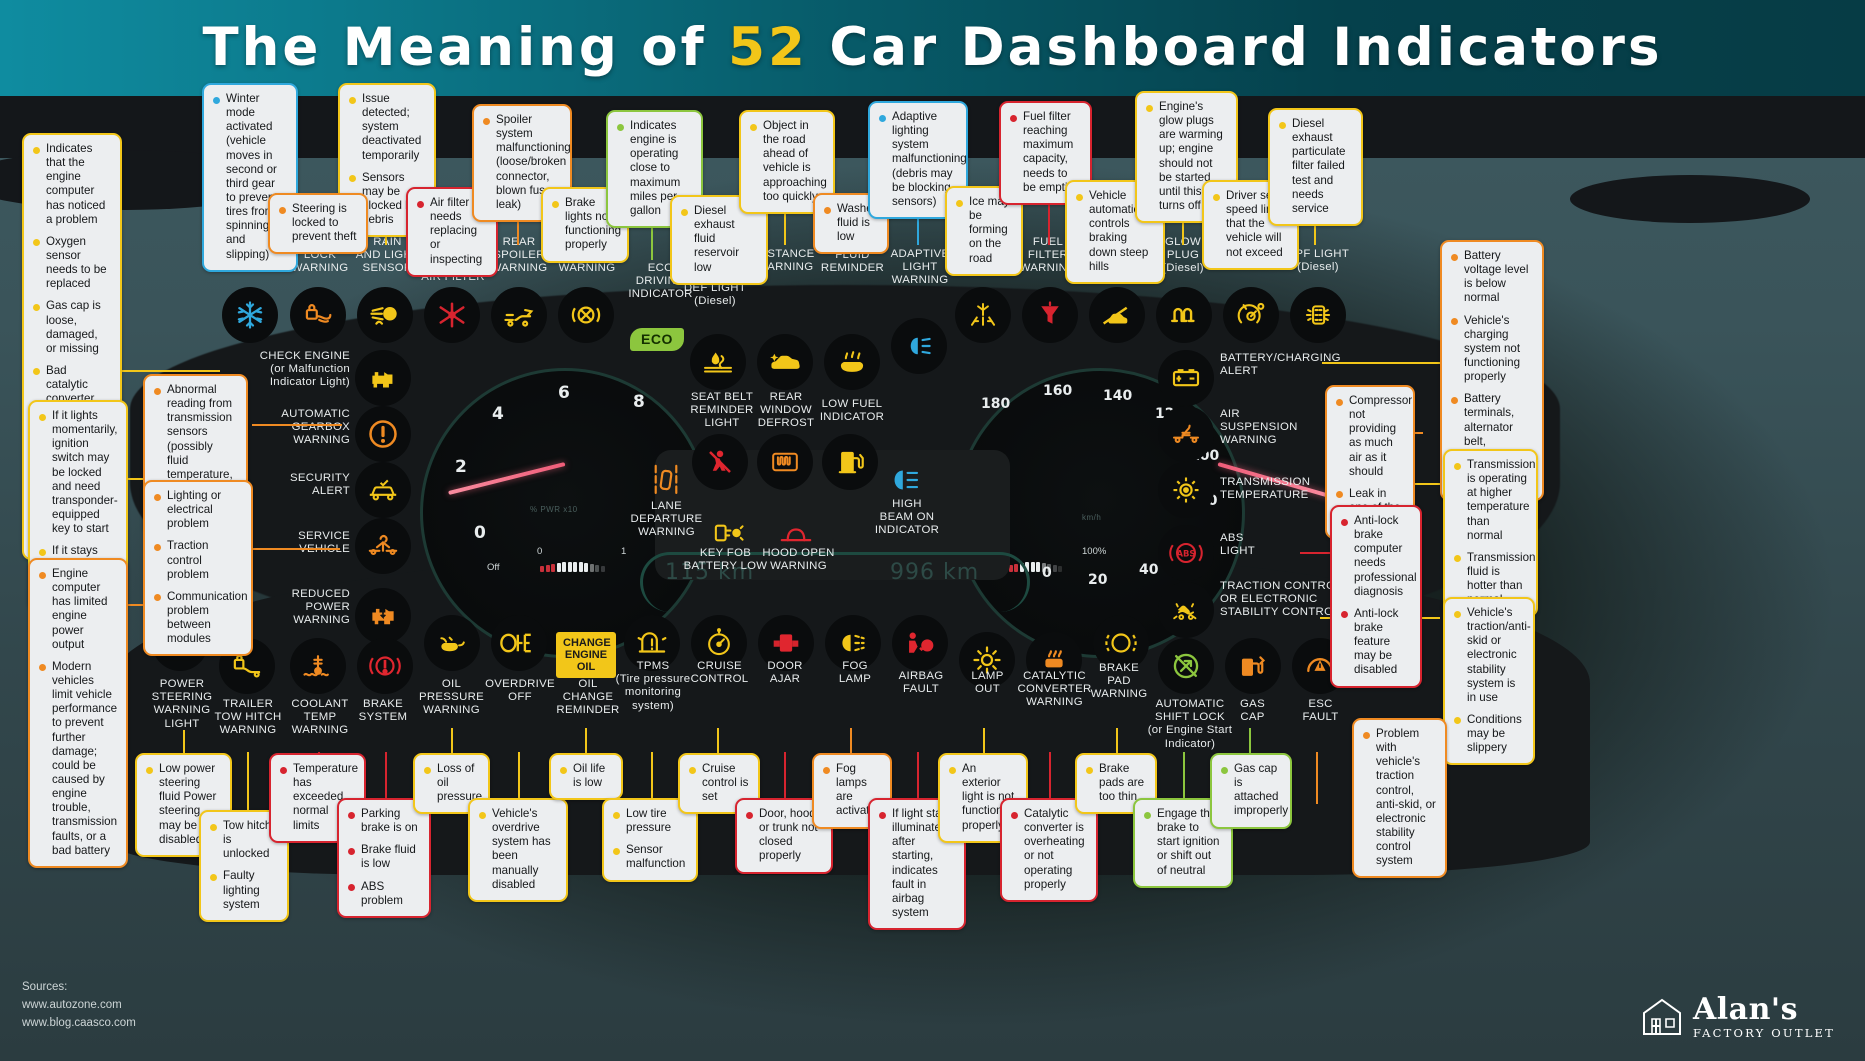  I want to click on icon-speed-limiter, so click(1251, 315).